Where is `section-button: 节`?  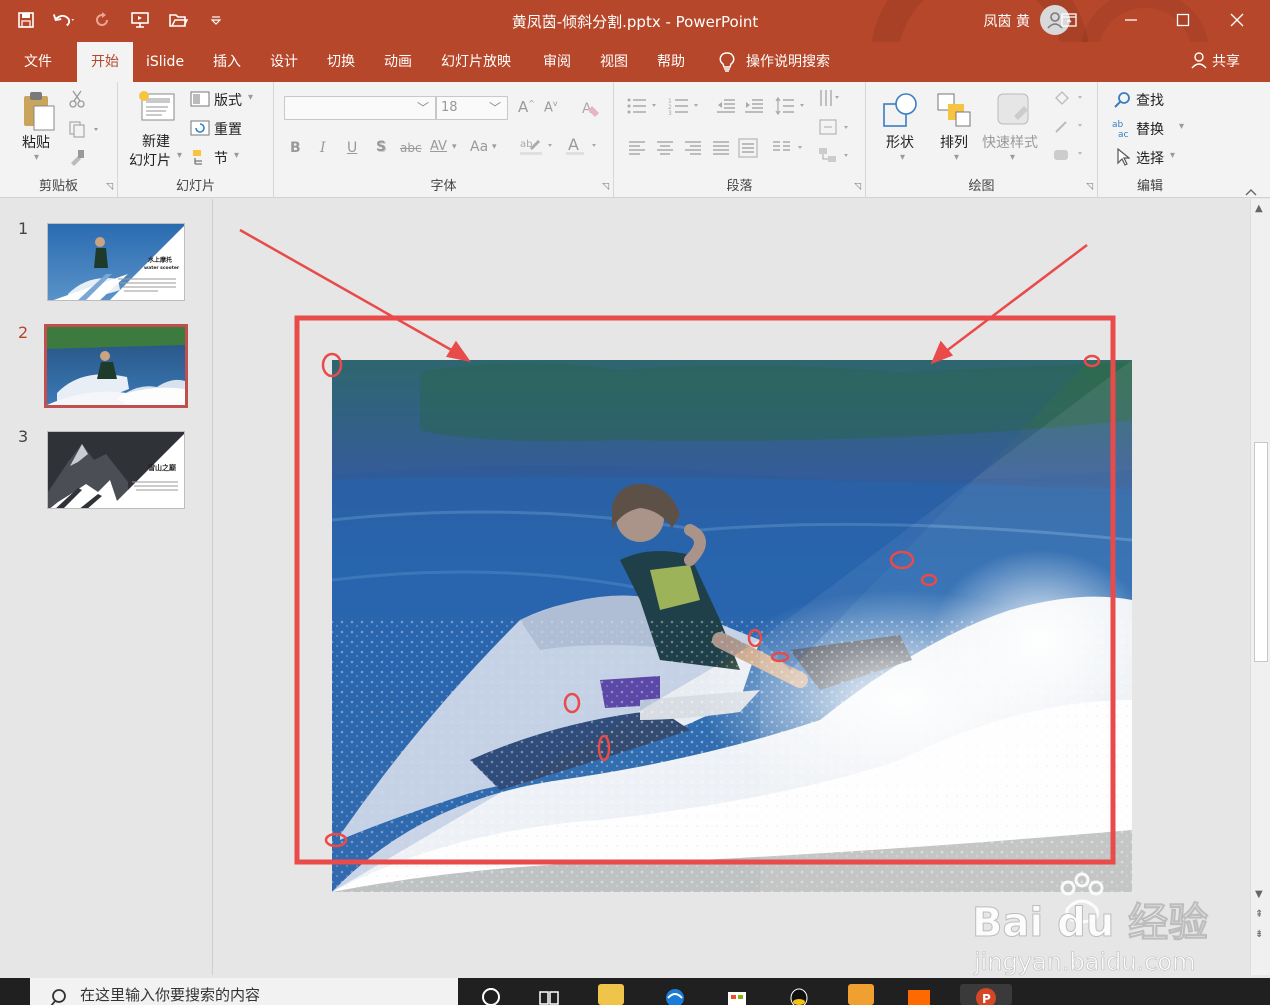 section-button: 节 is located at coordinates (221, 158).